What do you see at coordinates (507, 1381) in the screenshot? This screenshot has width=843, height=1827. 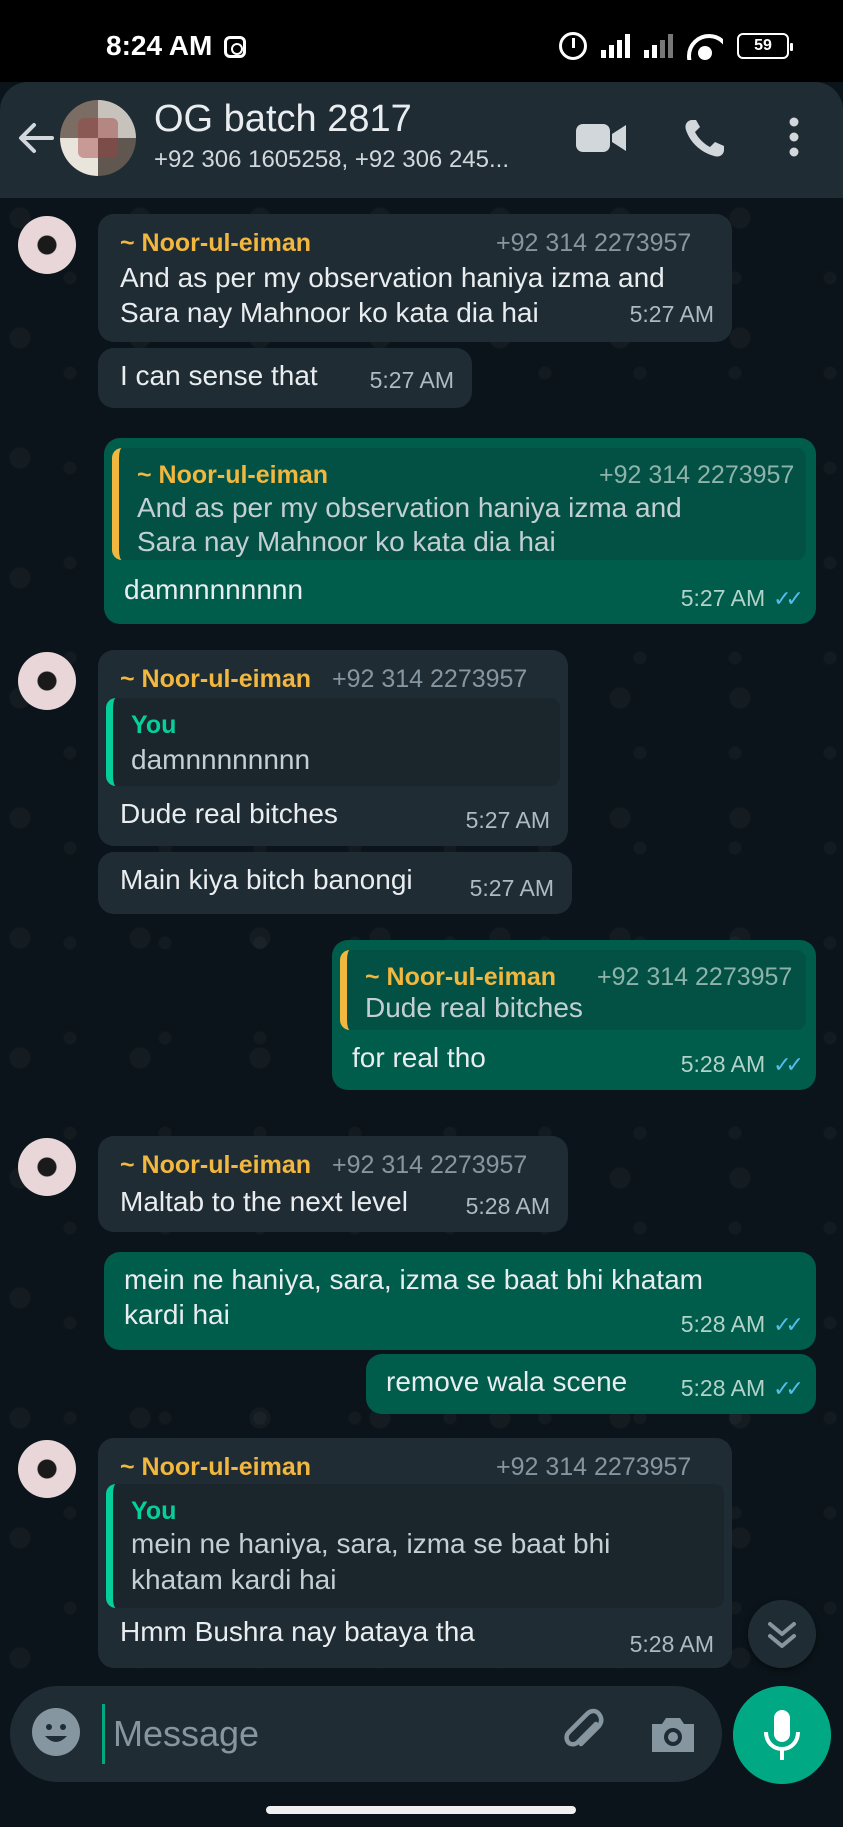 I see `message-text: remove wala scene` at bounding box center [507, 1381].